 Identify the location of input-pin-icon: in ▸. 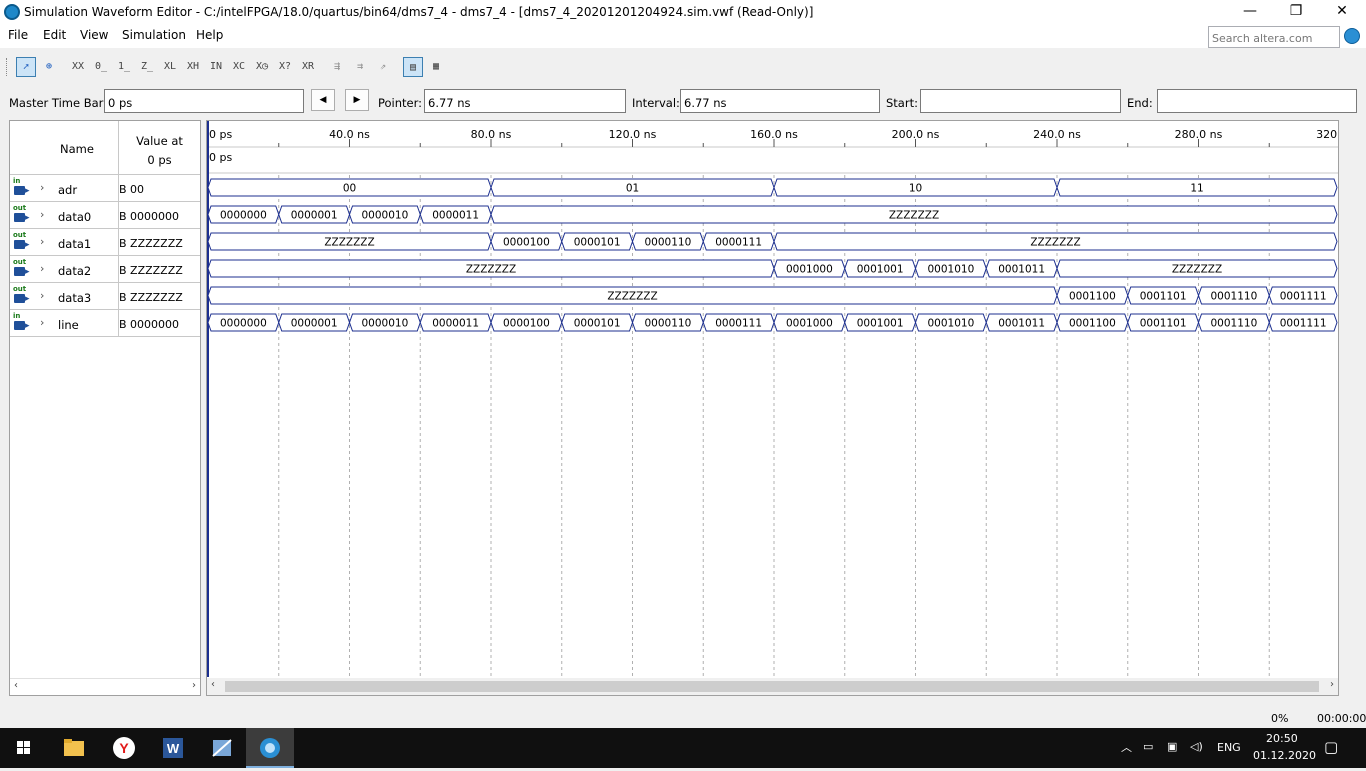
(21, 186).